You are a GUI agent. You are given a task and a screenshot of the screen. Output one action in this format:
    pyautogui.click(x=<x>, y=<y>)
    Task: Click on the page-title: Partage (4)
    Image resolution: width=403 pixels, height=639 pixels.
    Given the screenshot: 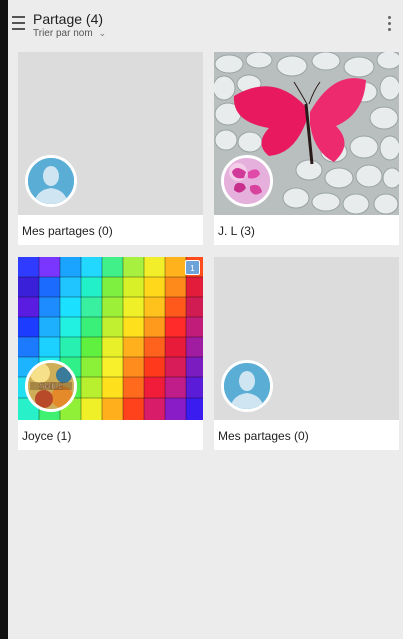 What is the action you would take?
    pyautogui.click(x=68, y=19)
    